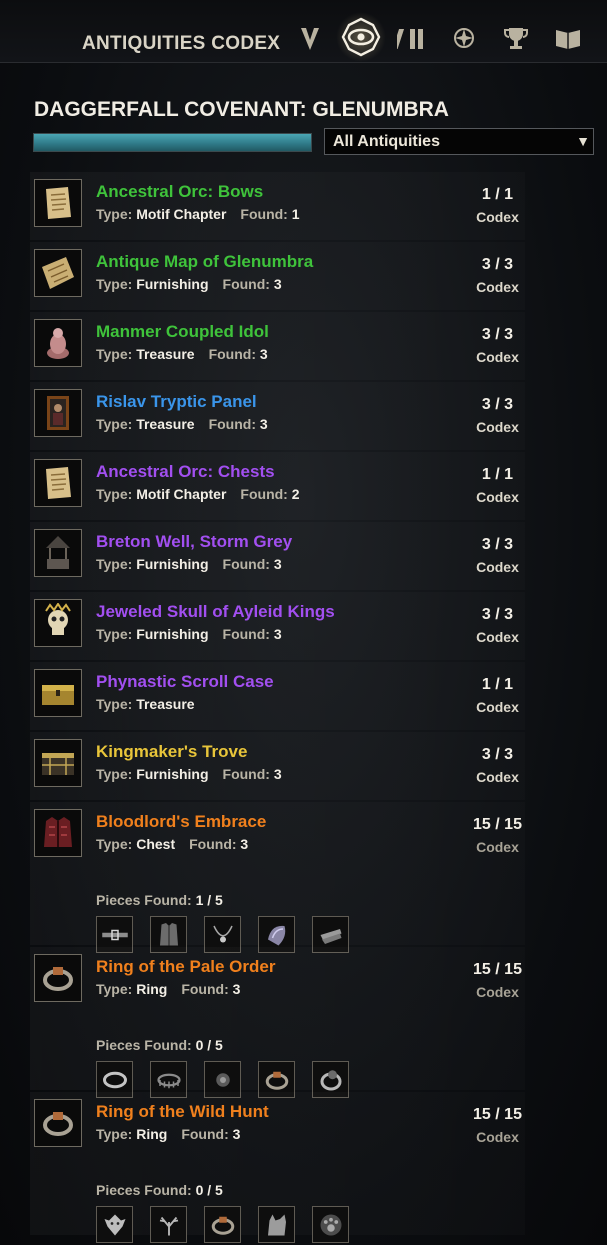 Image resolution: width=607 pixels, height=1245 pixels. I want to click on type-value: Ring, so click(152, 989).